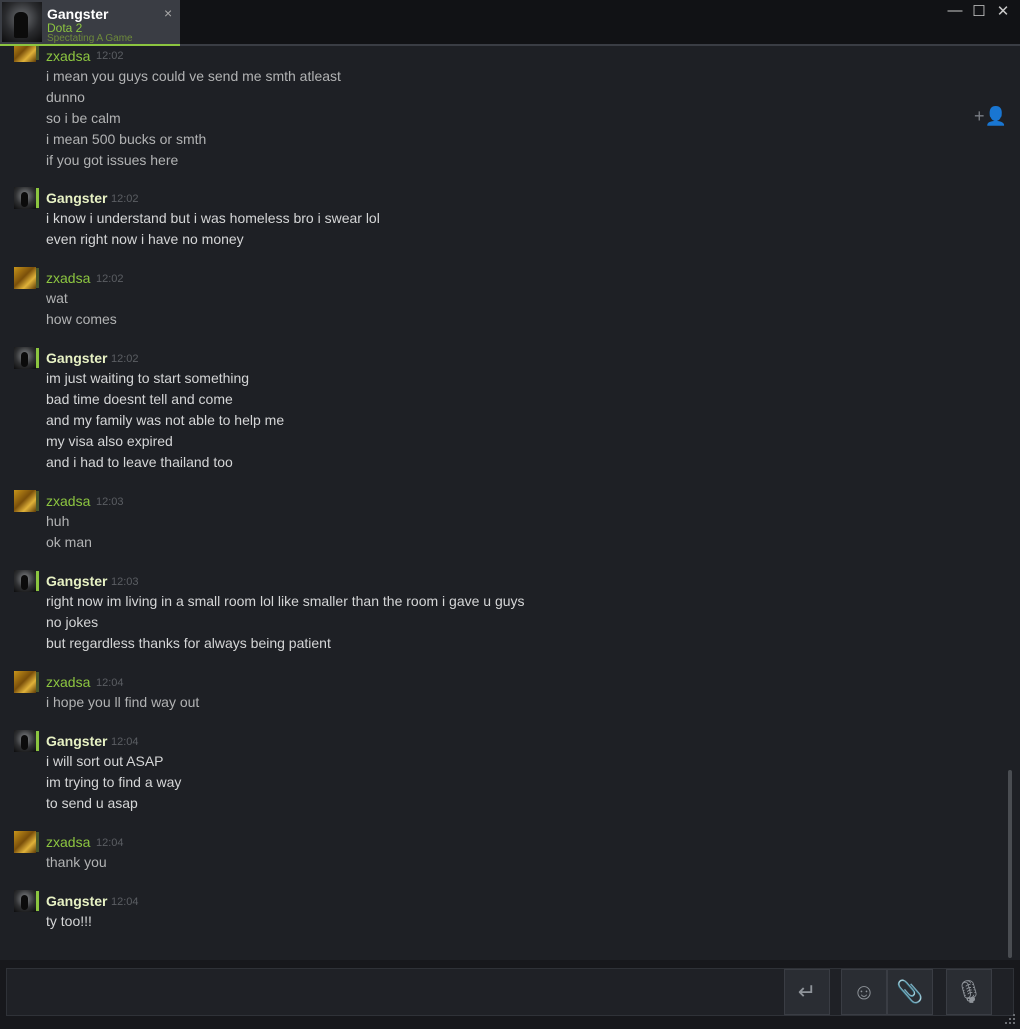  What do you see at coordinates (78, 14) in the screenshot?
I see `tab-friend-name: Gangster` at bounding box center [78, 14].